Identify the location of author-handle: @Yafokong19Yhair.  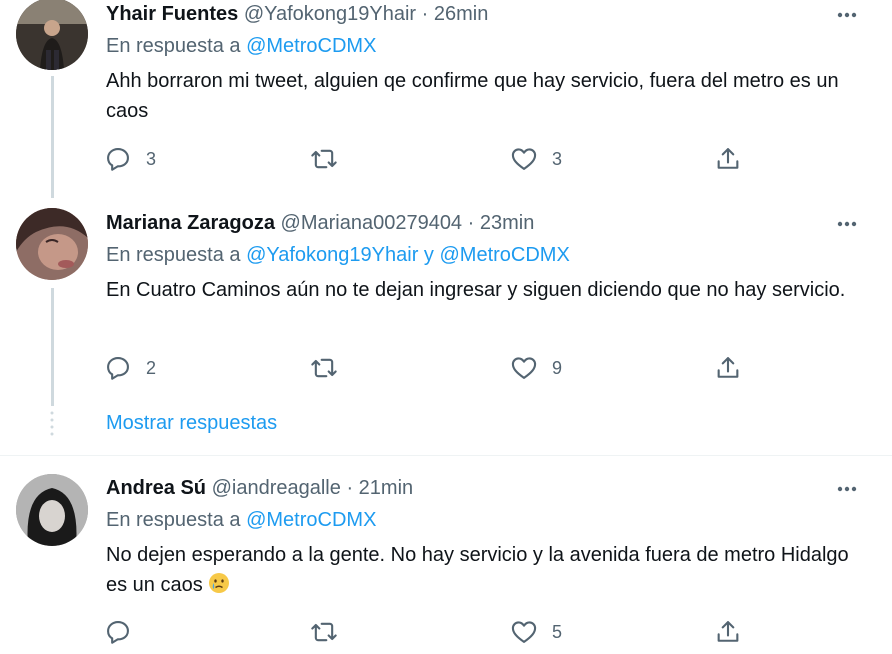
(330, 14).